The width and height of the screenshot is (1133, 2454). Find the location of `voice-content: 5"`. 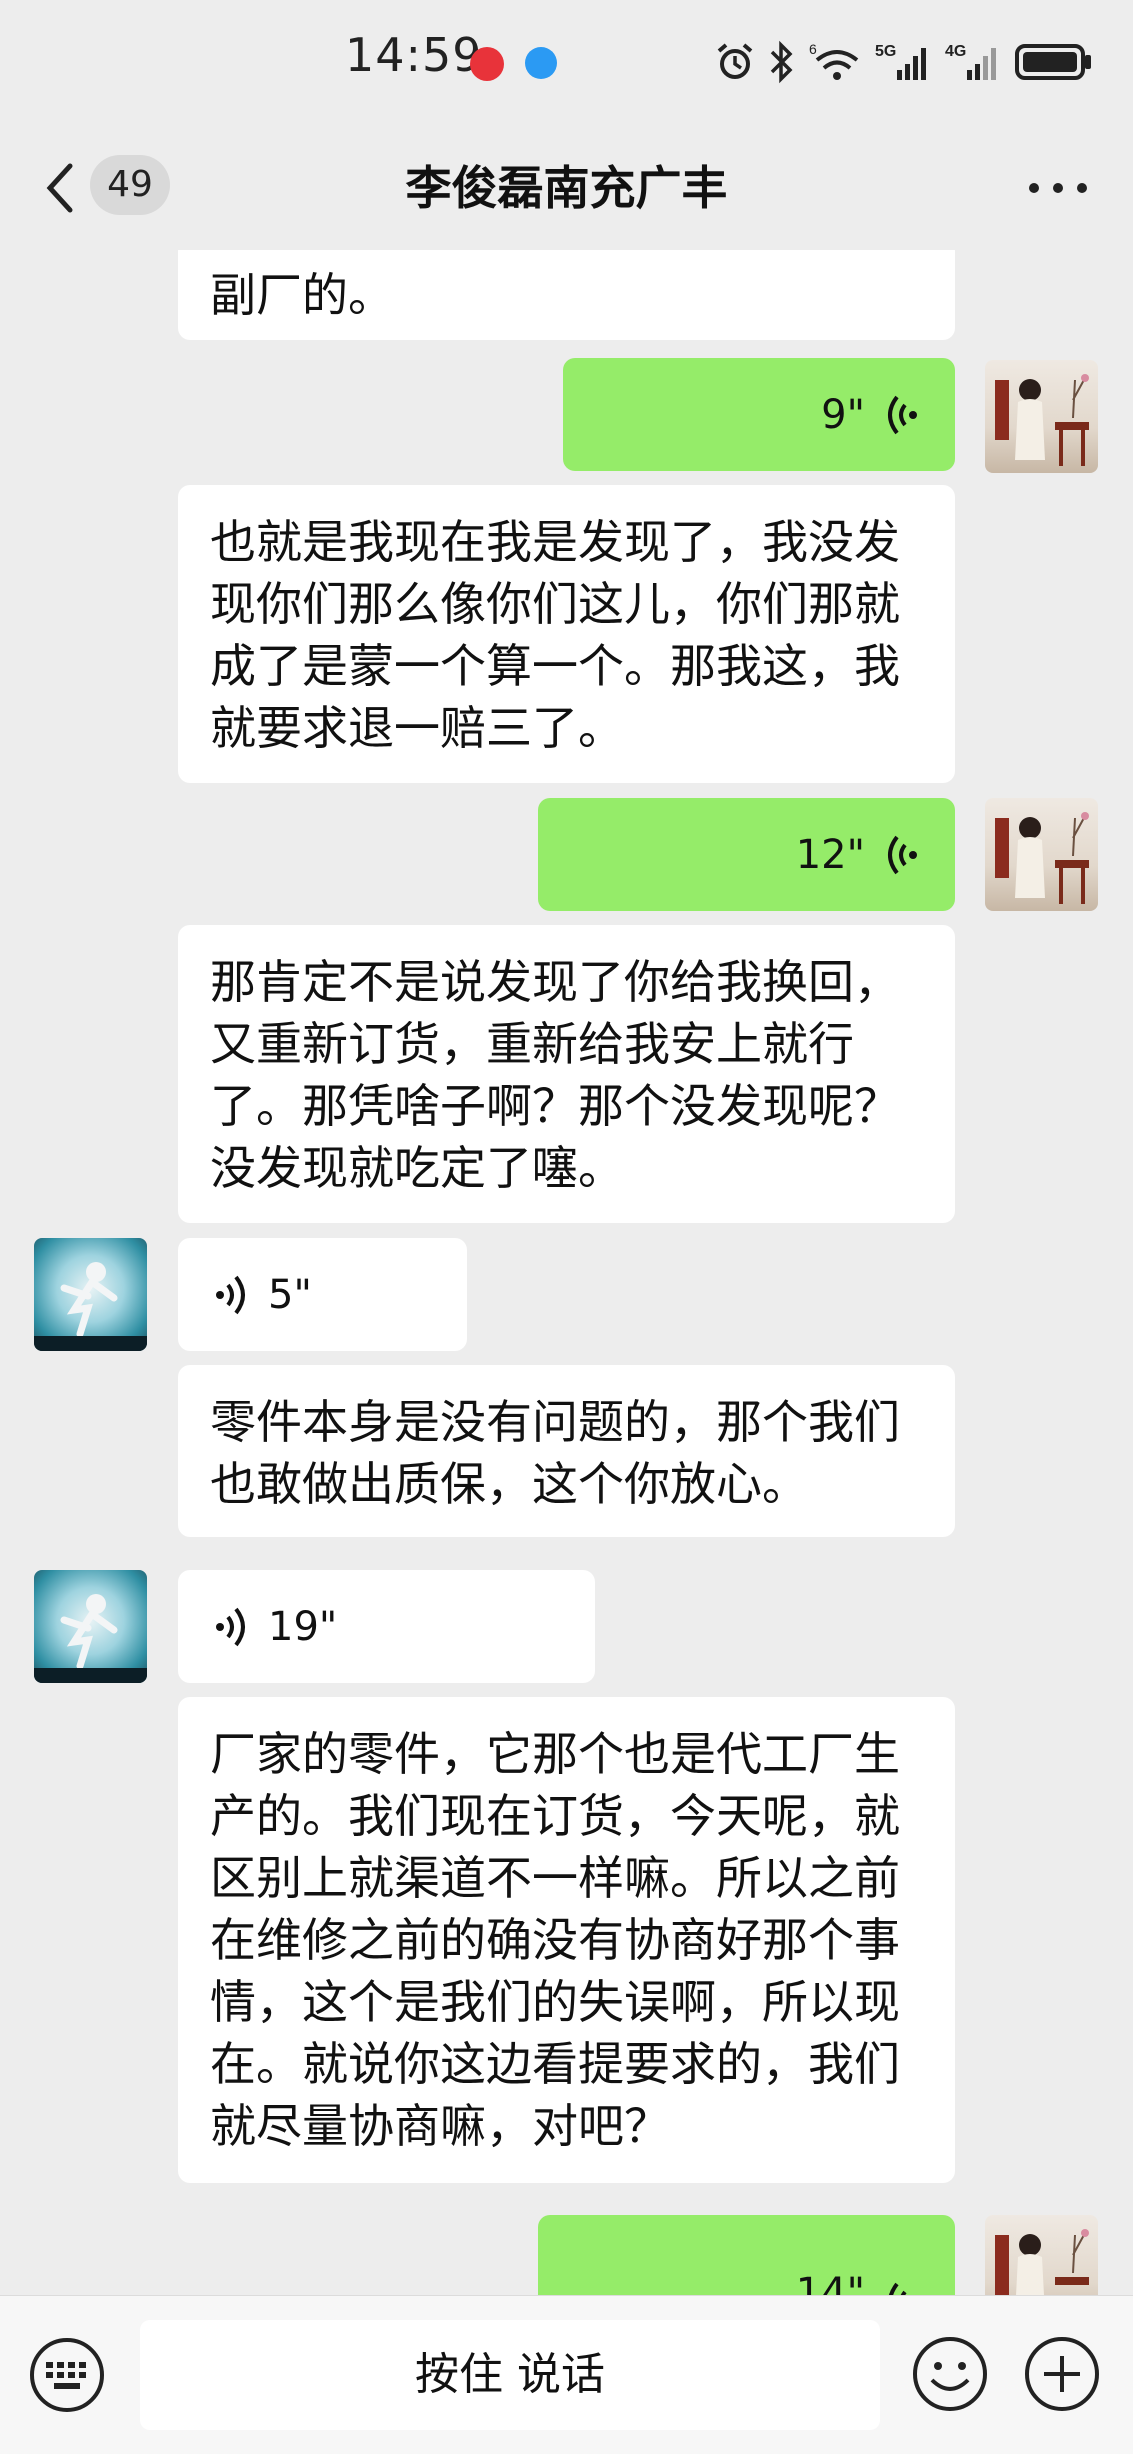

voice-content: 5" is located at coordinates (322, 1294).